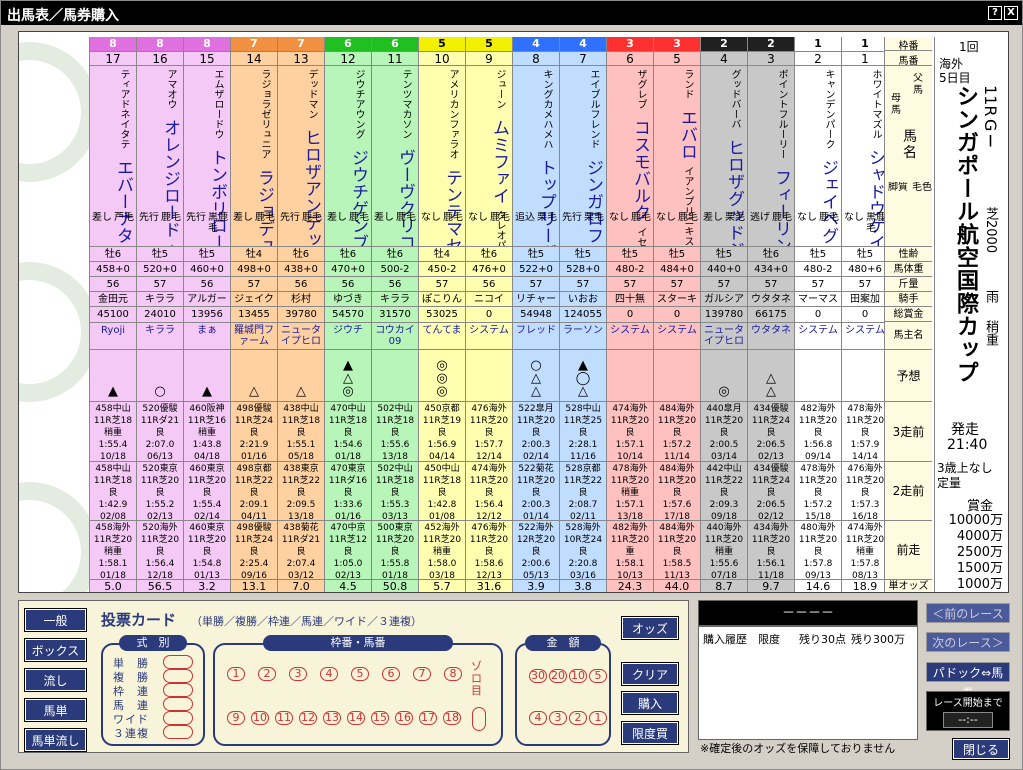 This screenshot has height=770, width=1023. What do you see at coordinates (781, 207) in the screenshot?
I see `horse-name: フィーリンギウン` at bounding box center [781, 207].